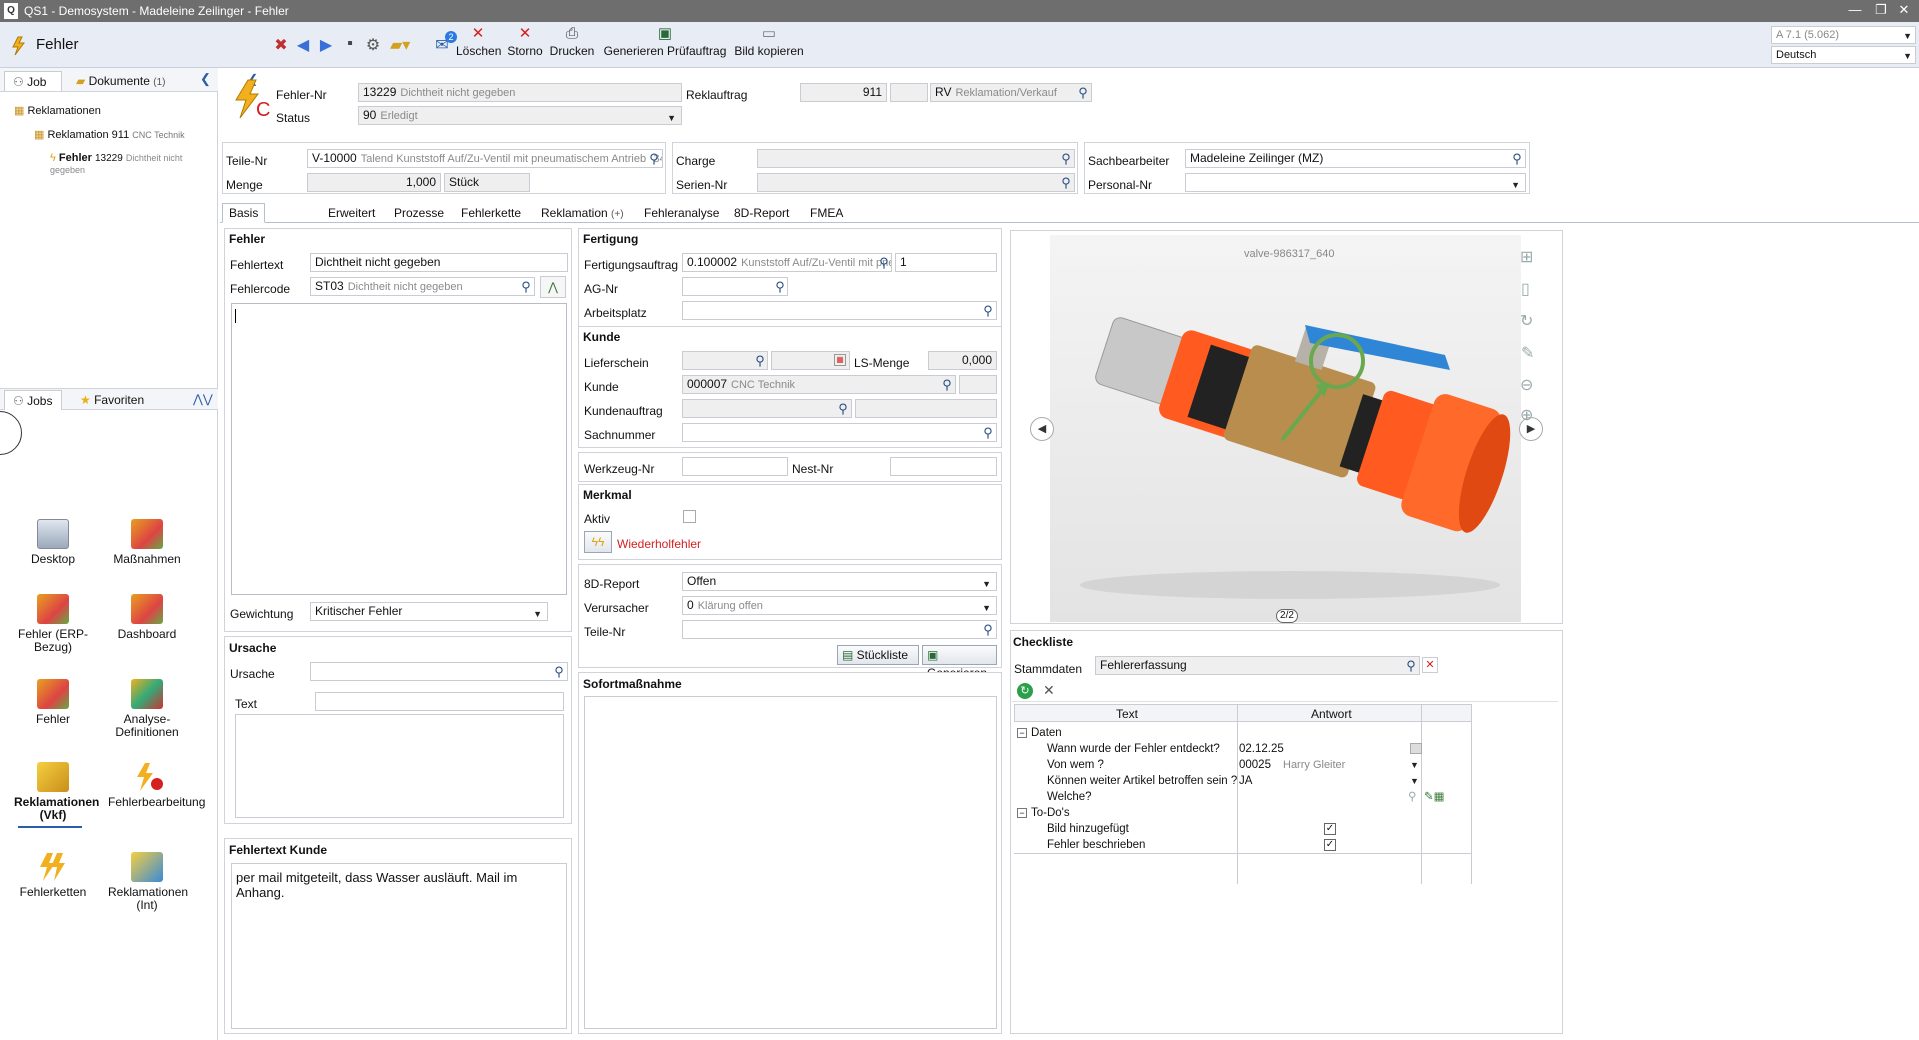  Describe the element at coordinates (374, 182) in the screenshot. I see `menge-field: 1,000` at that location.